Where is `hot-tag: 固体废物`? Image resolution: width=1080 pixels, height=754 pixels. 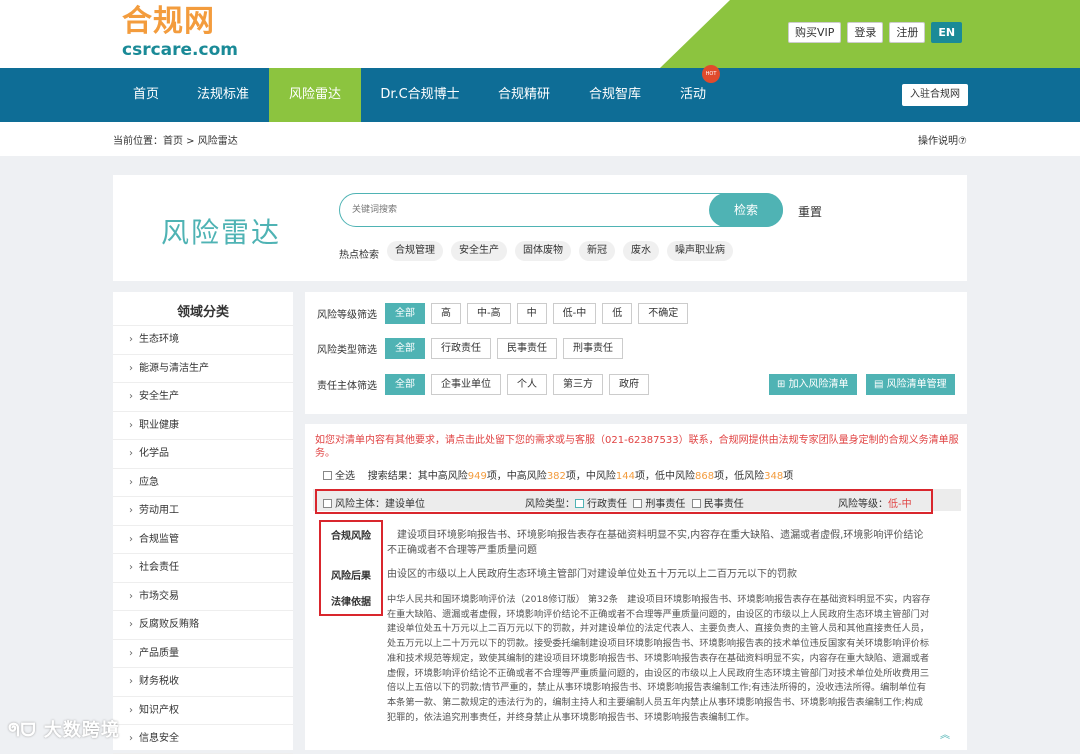
hot-tag: 固体废物 is located at coordinates (543, 251).